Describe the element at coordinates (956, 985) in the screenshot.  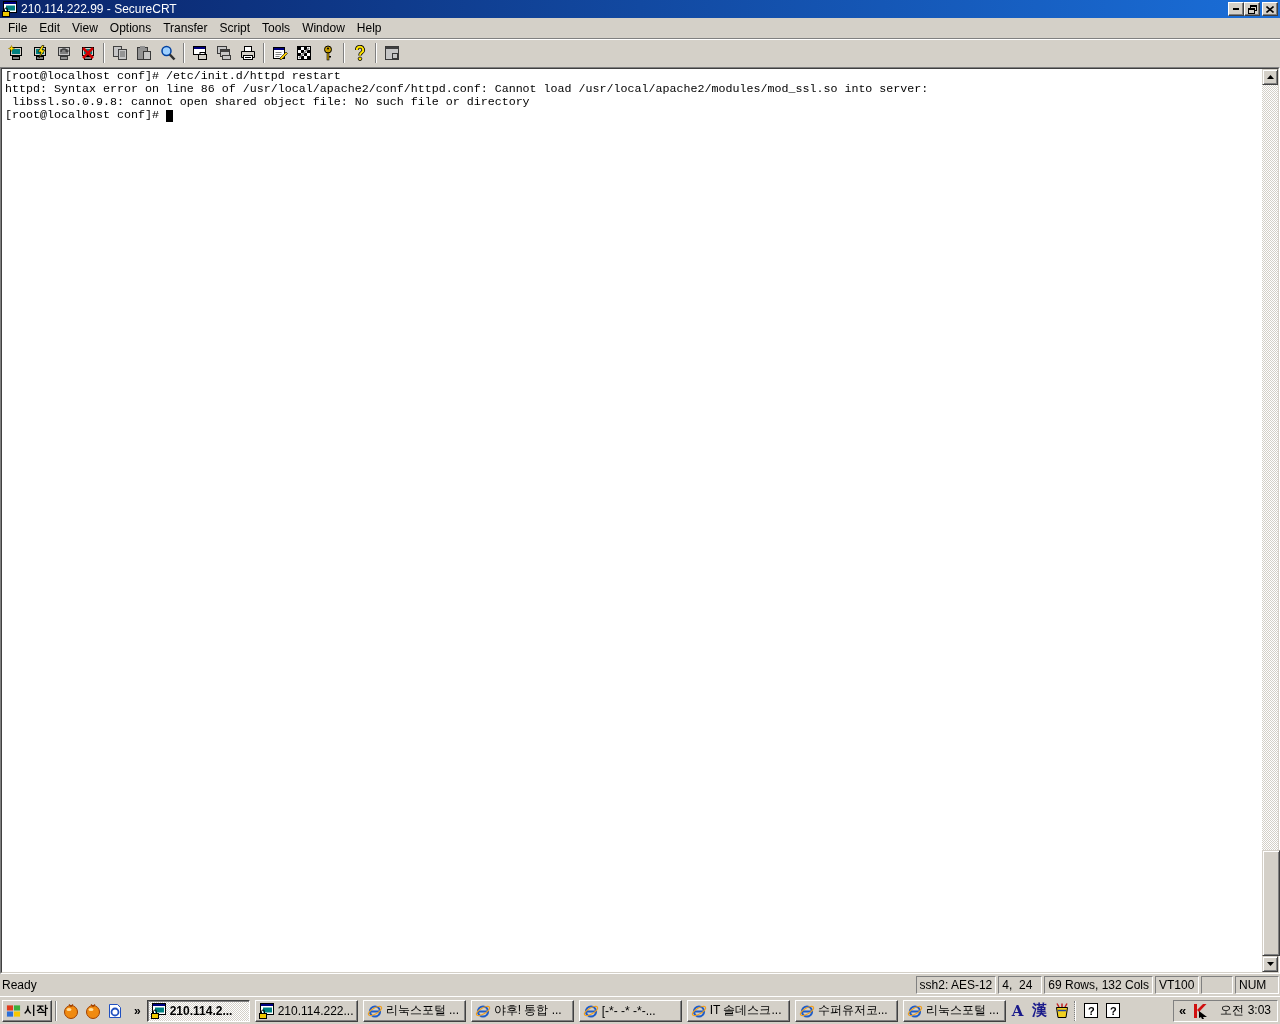
I see `status-panel: ssh2: AES-12` at that location.